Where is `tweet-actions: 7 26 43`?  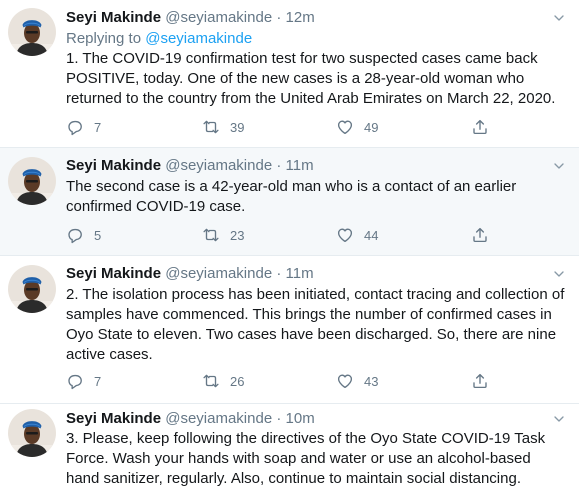 tweet-actions: 7 26 43 is located at coordinates (286, 381).